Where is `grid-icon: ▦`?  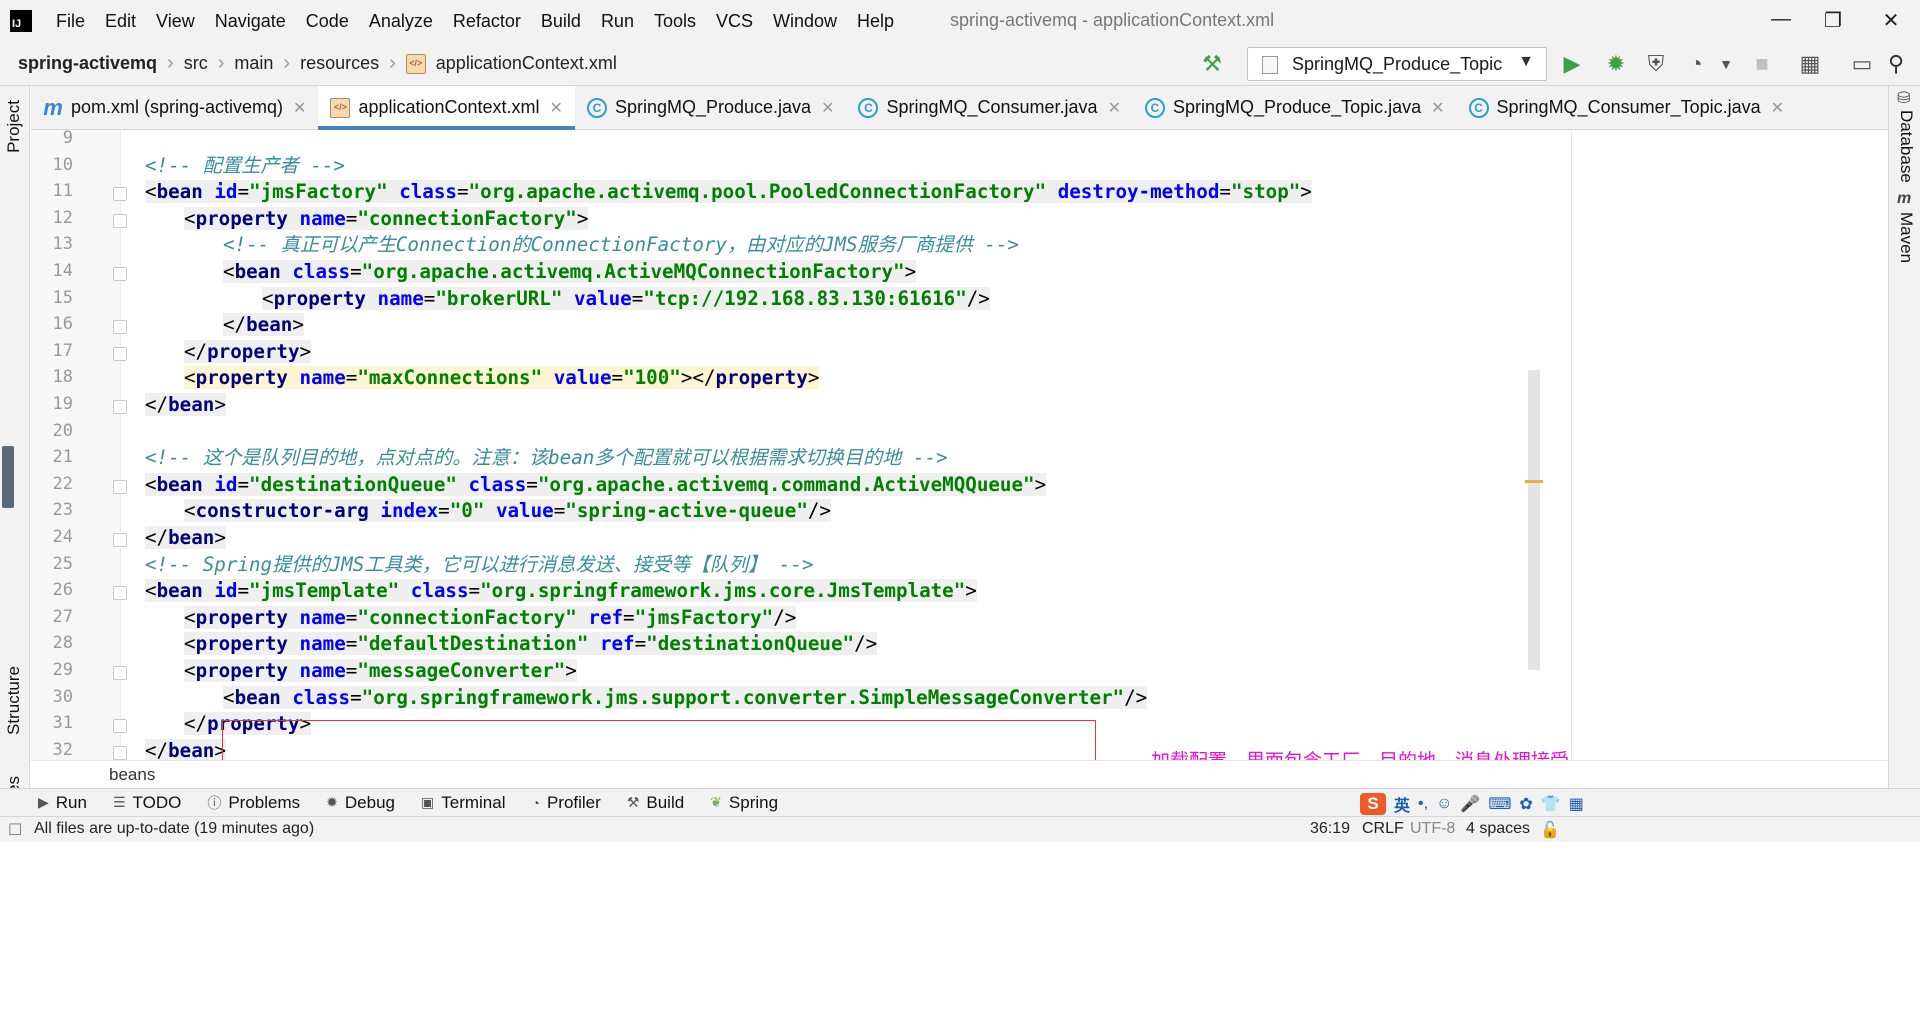
grid-icon: ▦ is located at coordinates (1576, 804).